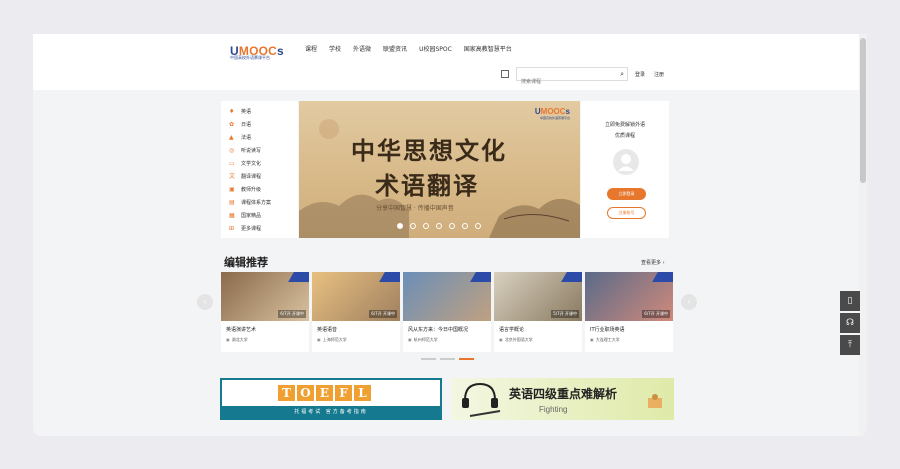 Image resolution: width=900 pixels, height=469 pixels. I want to click on category-item-translation: 文翻译课程, so click(259, 176).